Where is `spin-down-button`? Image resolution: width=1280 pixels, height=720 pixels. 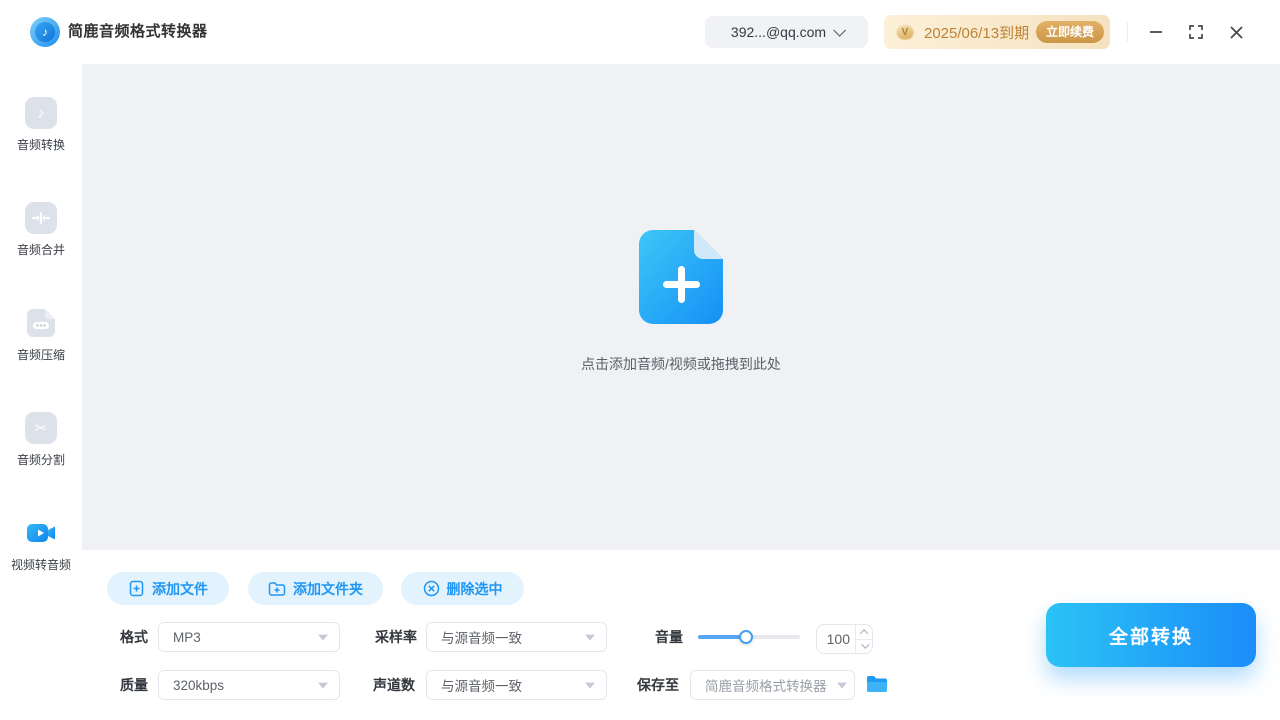 spin-down-button is located at coordinates (864, 647).